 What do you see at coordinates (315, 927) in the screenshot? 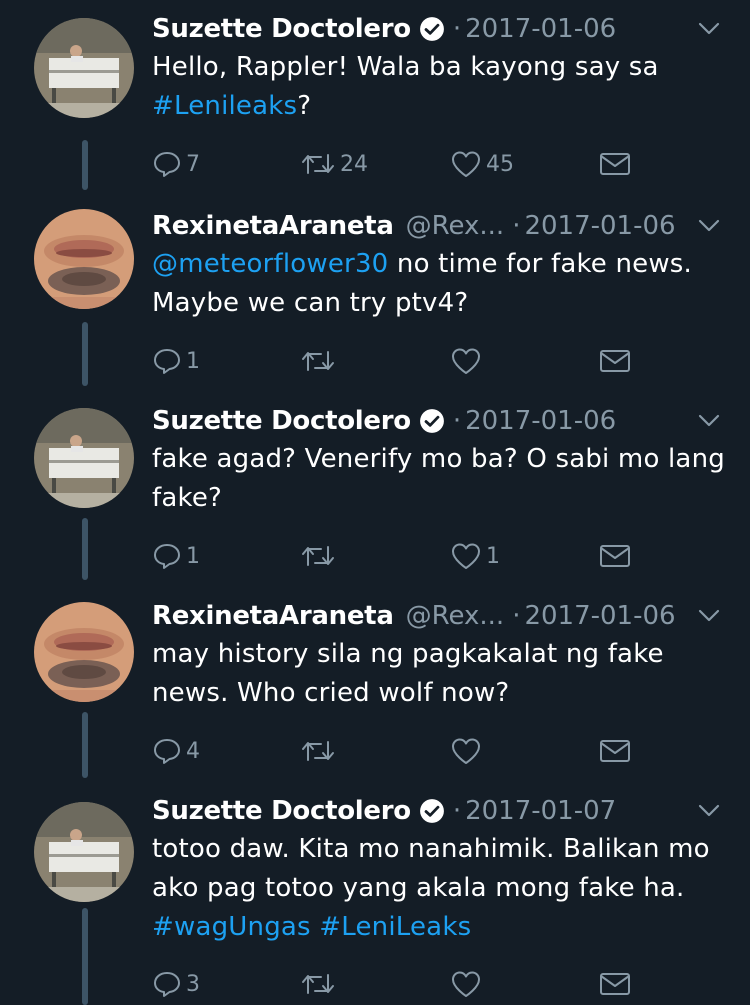
I see `text-segment` at bounding box center [315, 927].